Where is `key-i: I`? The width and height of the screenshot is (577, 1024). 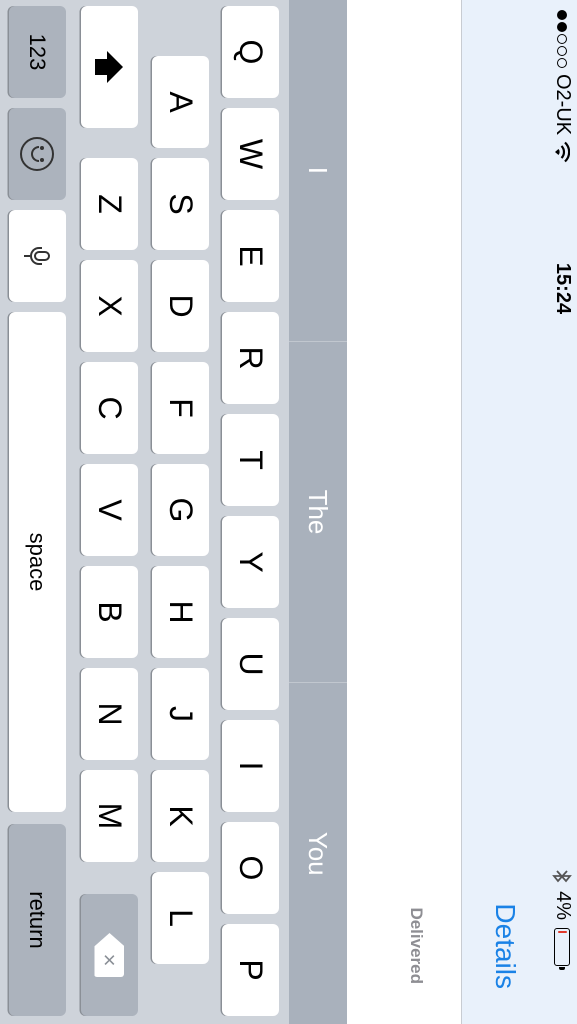 key-i: I is located at coordinates (250, 766).